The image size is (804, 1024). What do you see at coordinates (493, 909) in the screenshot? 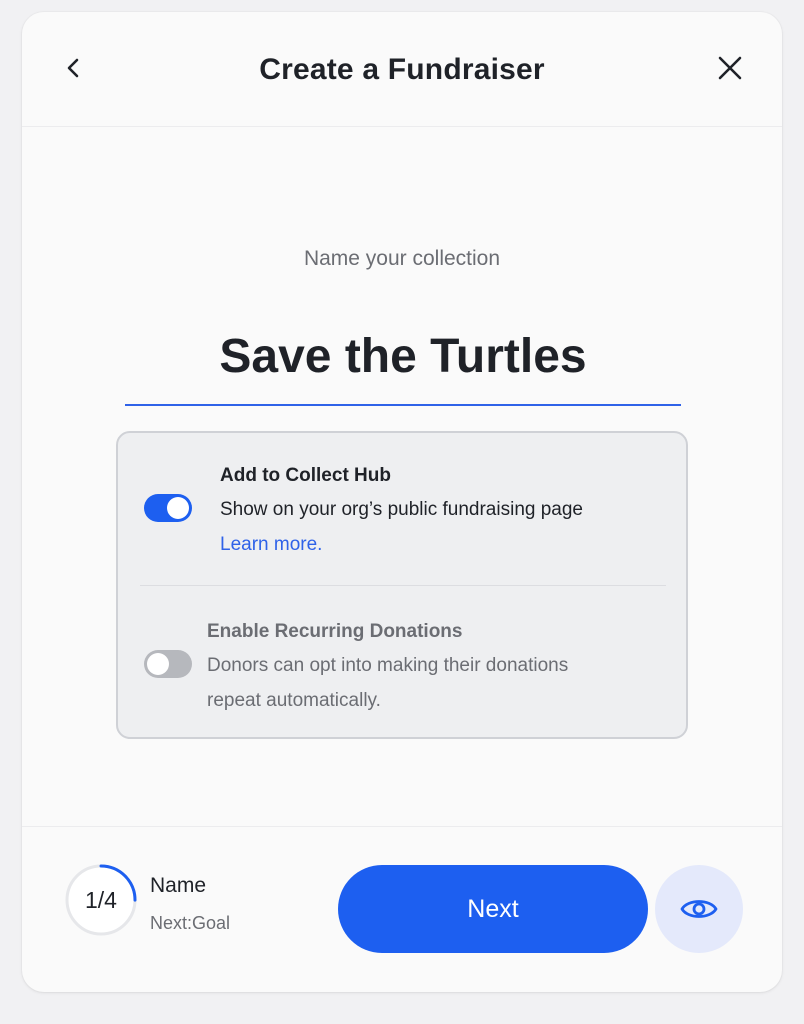
I see `next-button: Next` at bounding box center [493, 909].